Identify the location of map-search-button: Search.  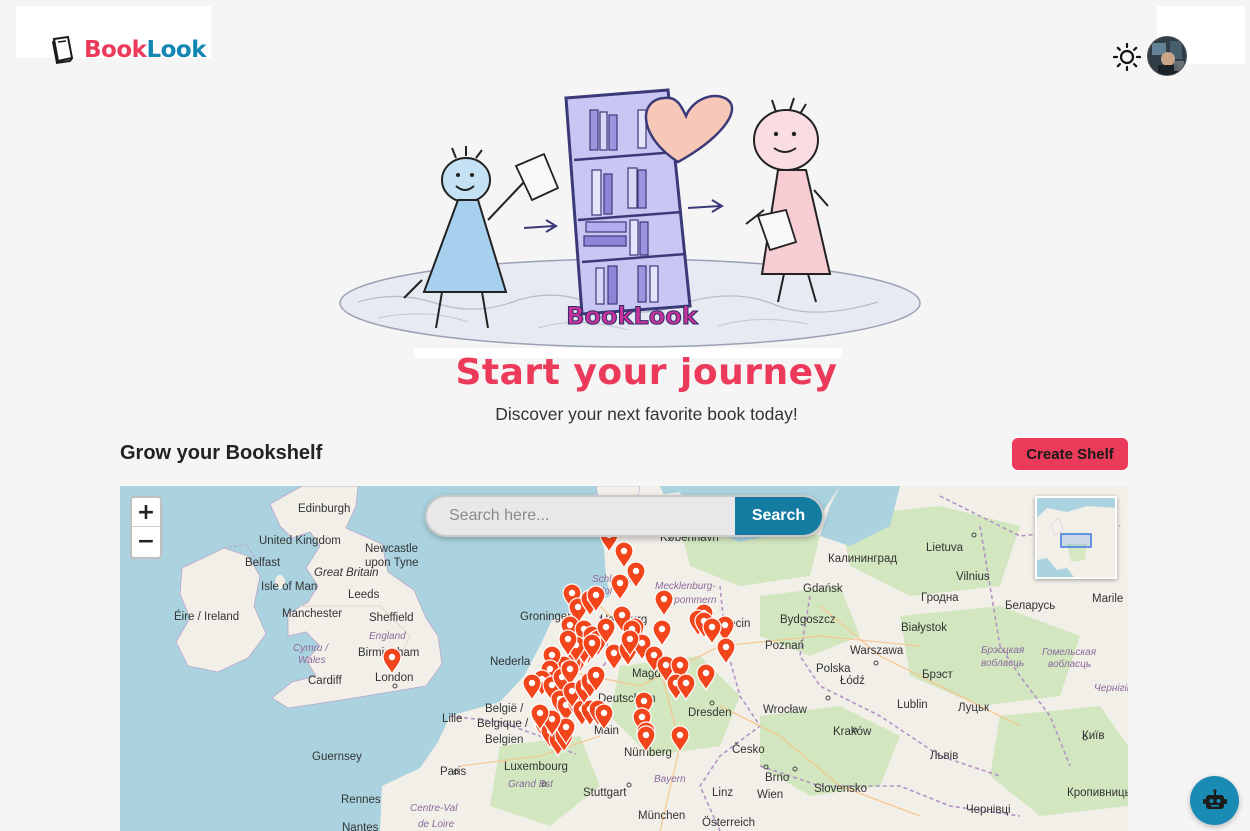
(778, 516).